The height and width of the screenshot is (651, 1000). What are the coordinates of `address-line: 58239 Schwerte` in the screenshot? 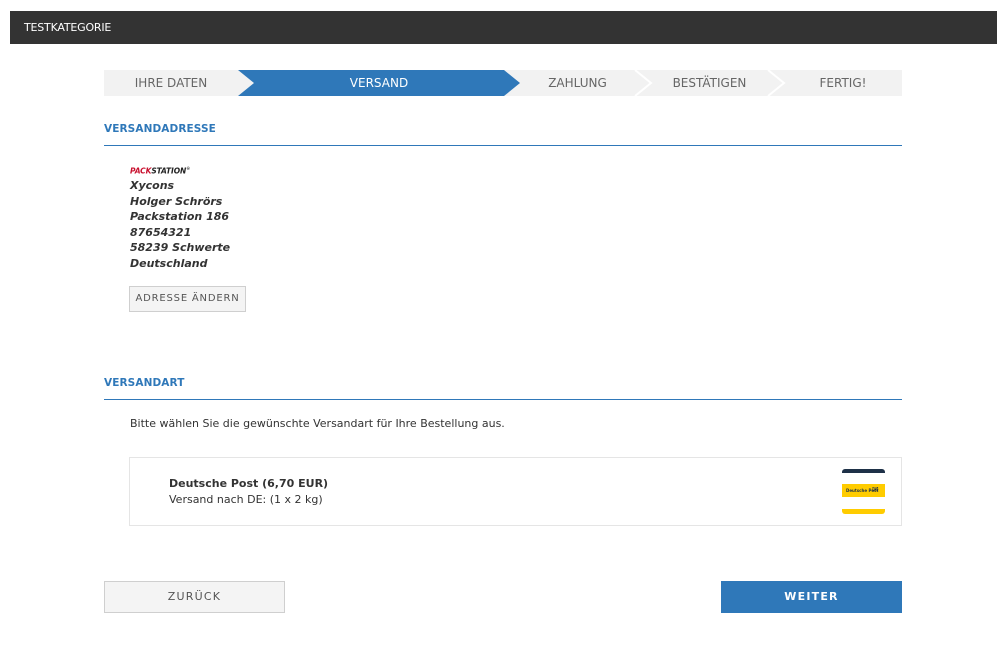 It's located at (180, 247).